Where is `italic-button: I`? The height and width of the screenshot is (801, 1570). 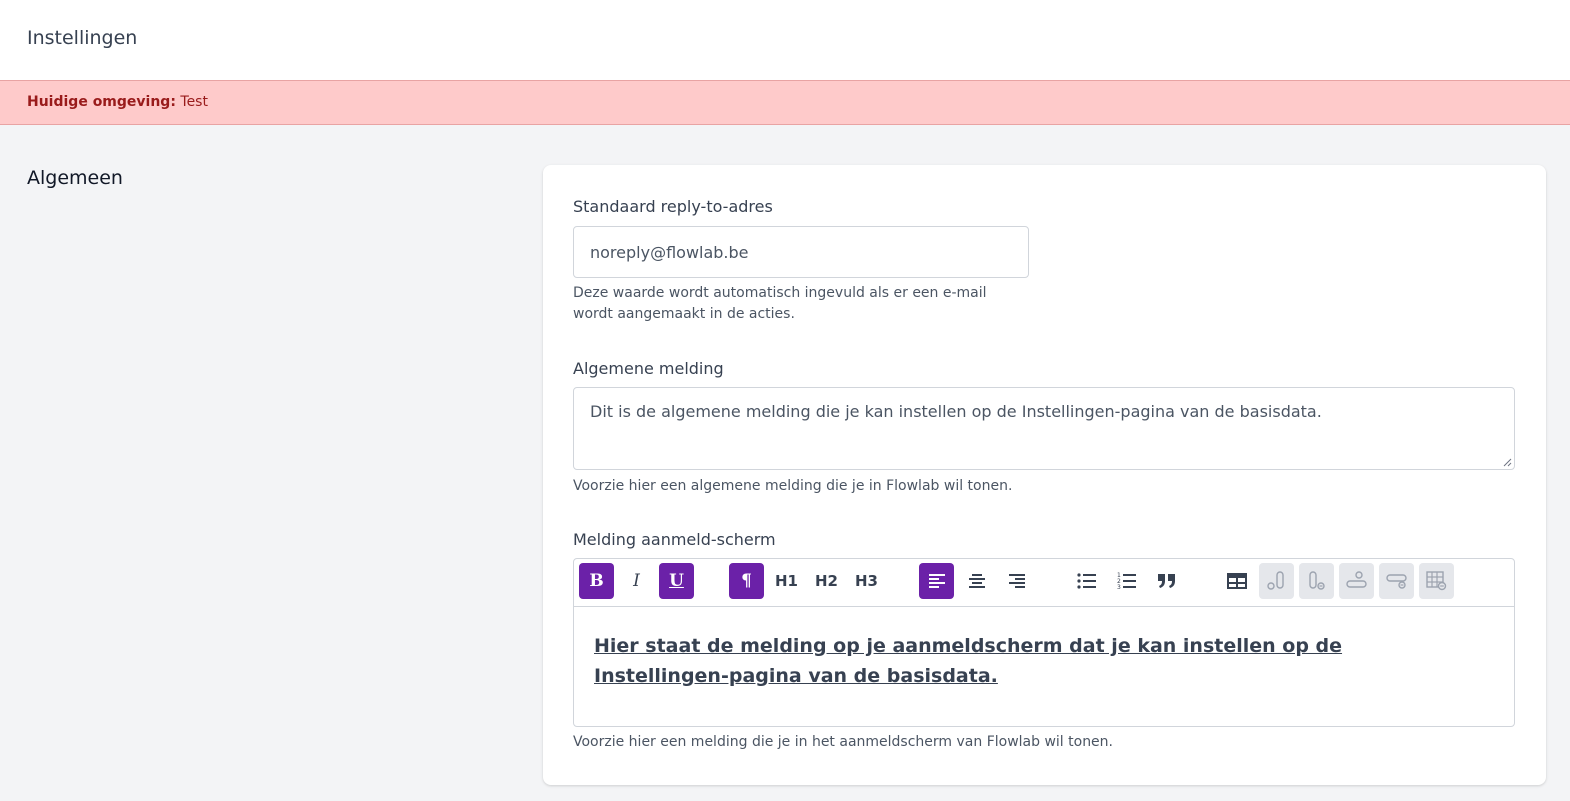 italic-button: I is located at coordinates (636, 581).